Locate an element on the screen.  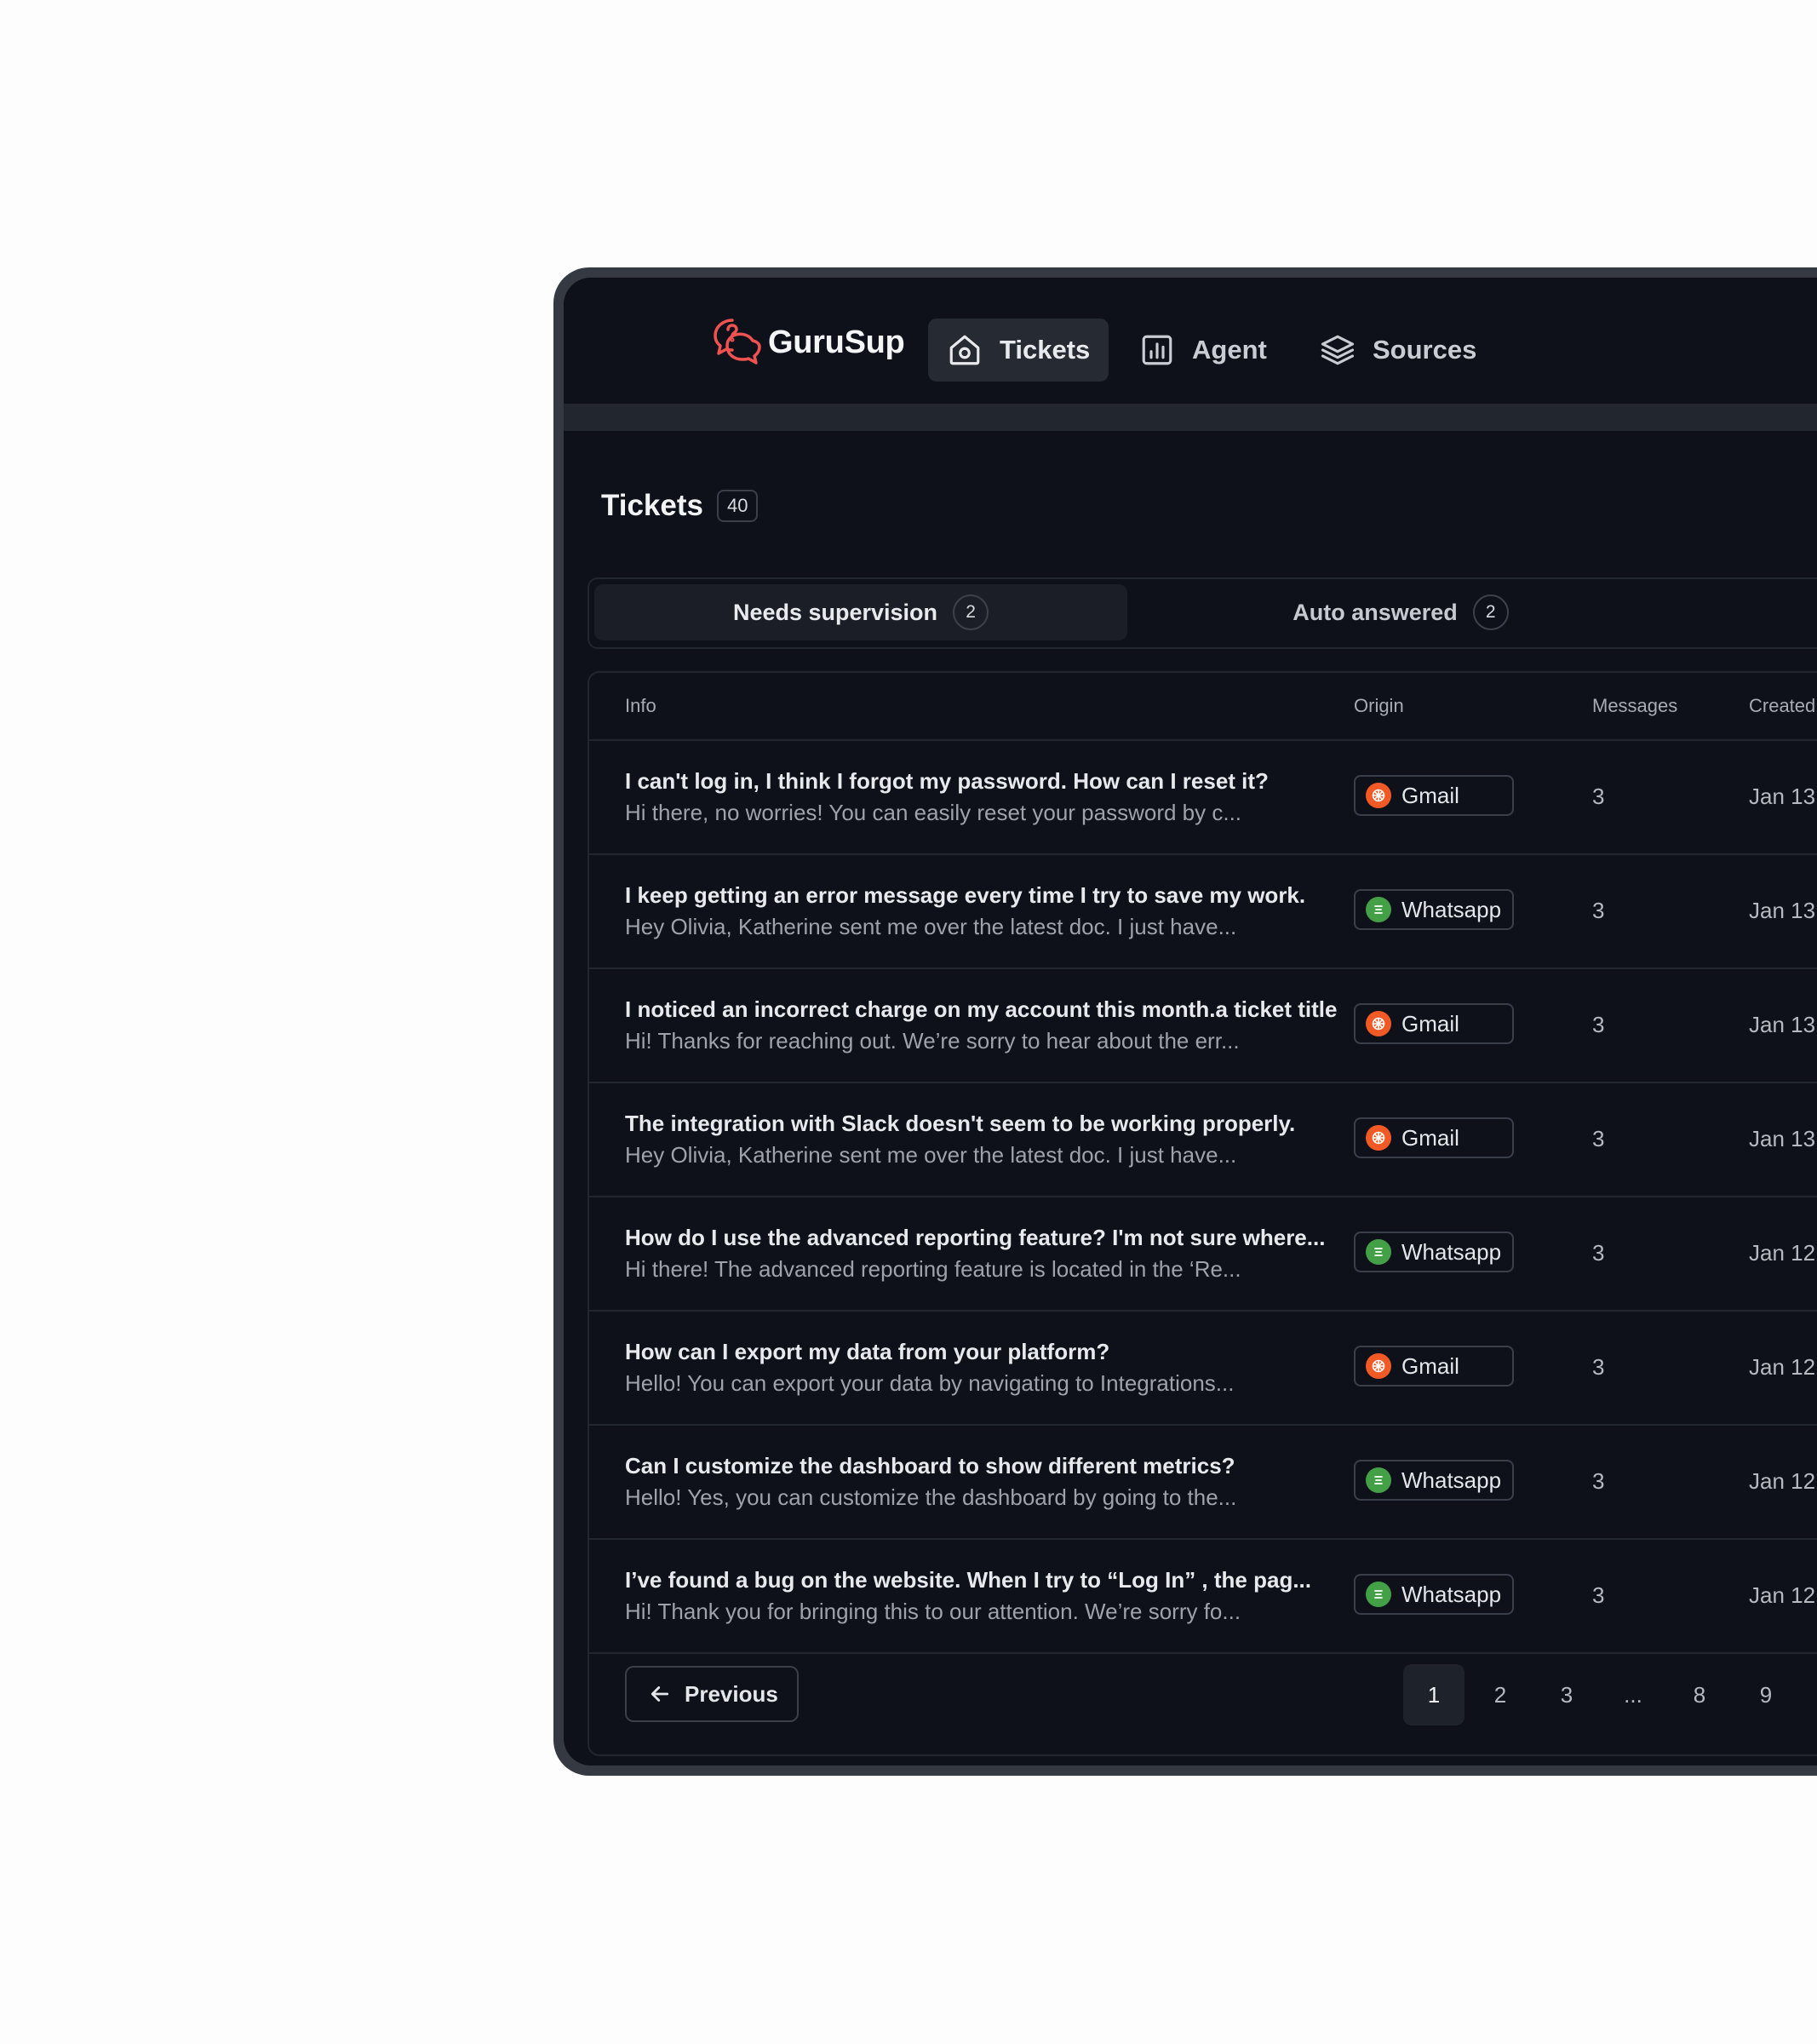
tab-label: Auto answered is located at coordinates (1375, 612).